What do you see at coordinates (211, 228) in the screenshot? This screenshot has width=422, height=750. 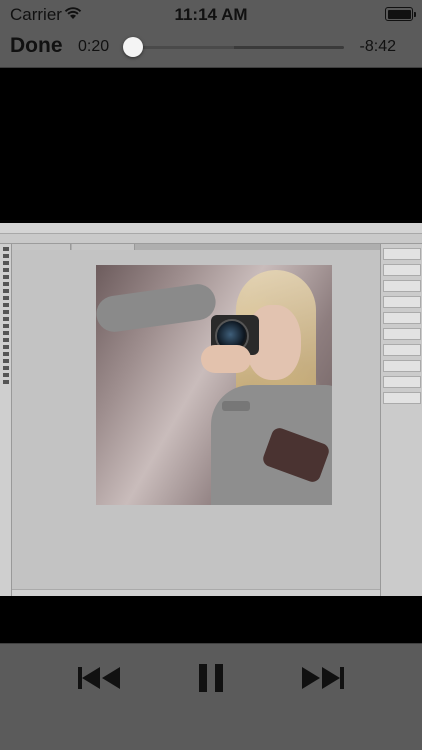 I see `video-app-menubar` at bounding box center [211, 228].